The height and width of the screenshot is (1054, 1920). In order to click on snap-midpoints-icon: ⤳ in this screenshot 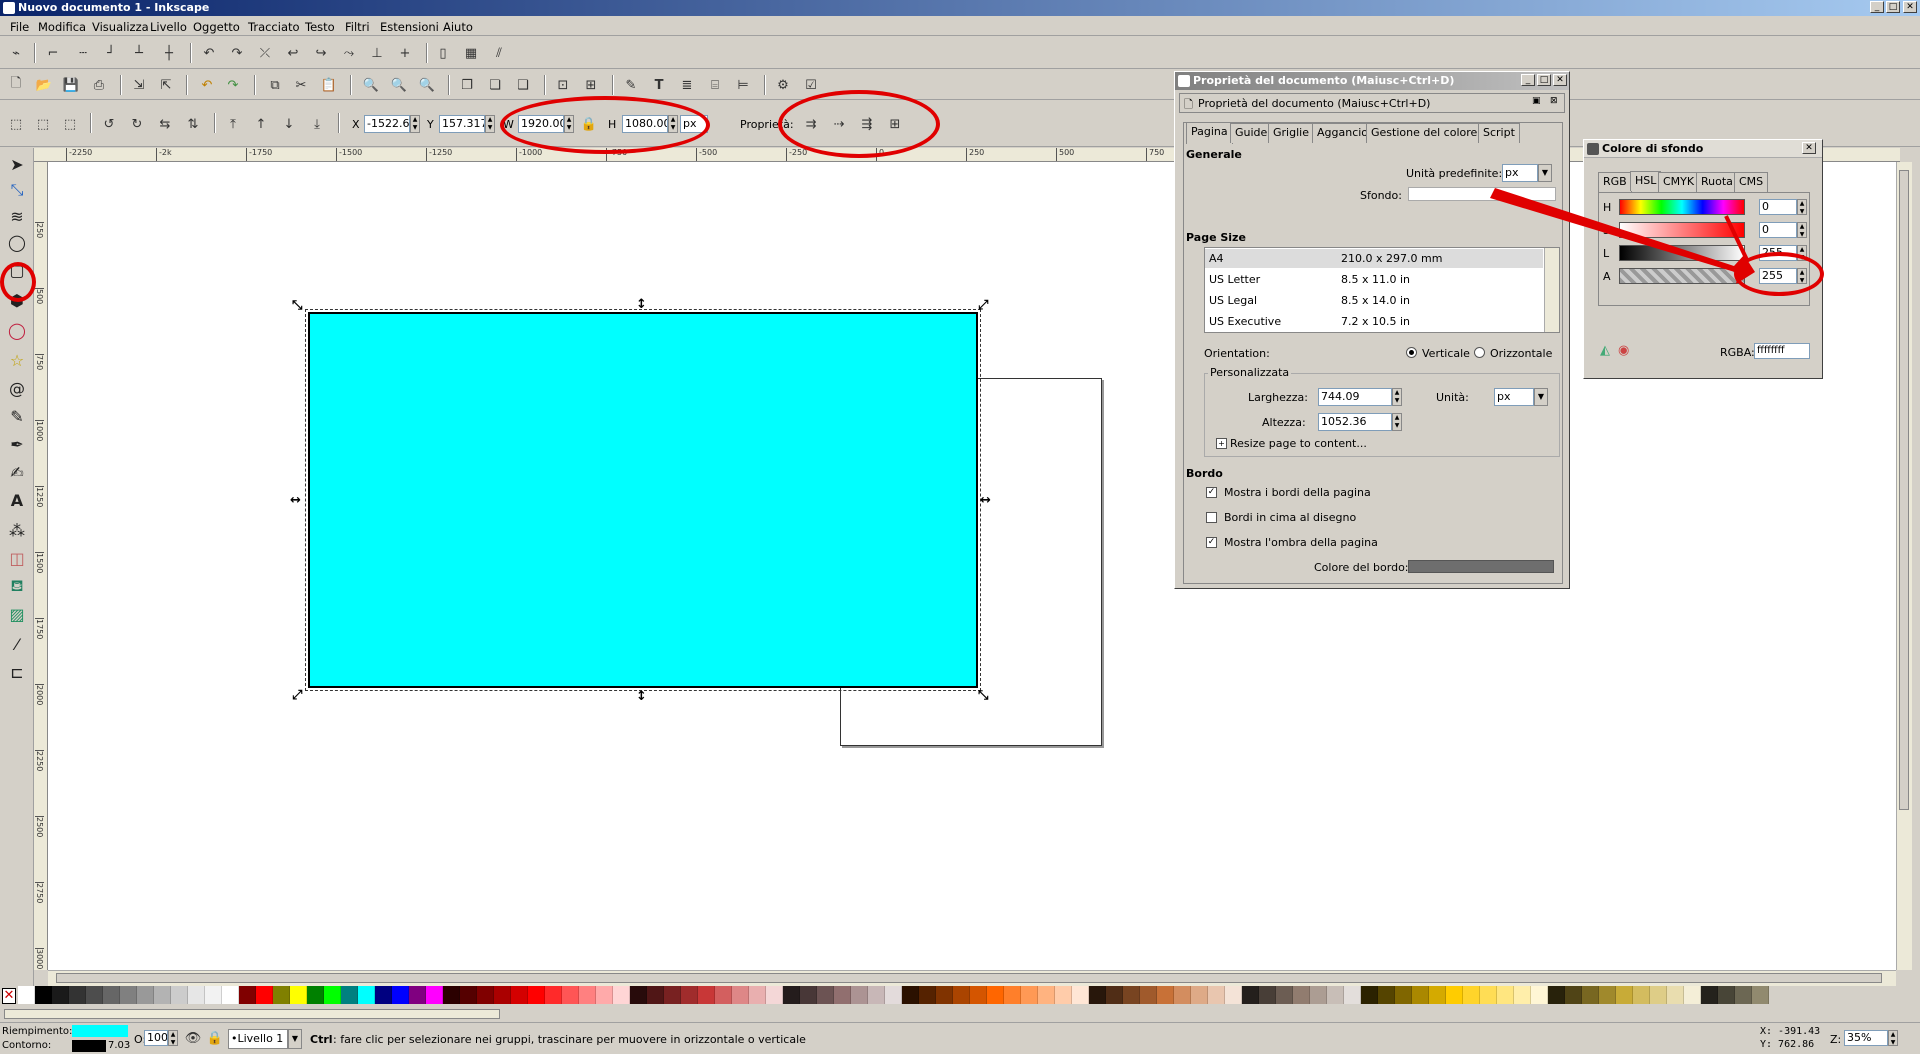, I will do `click(349, 53)`.